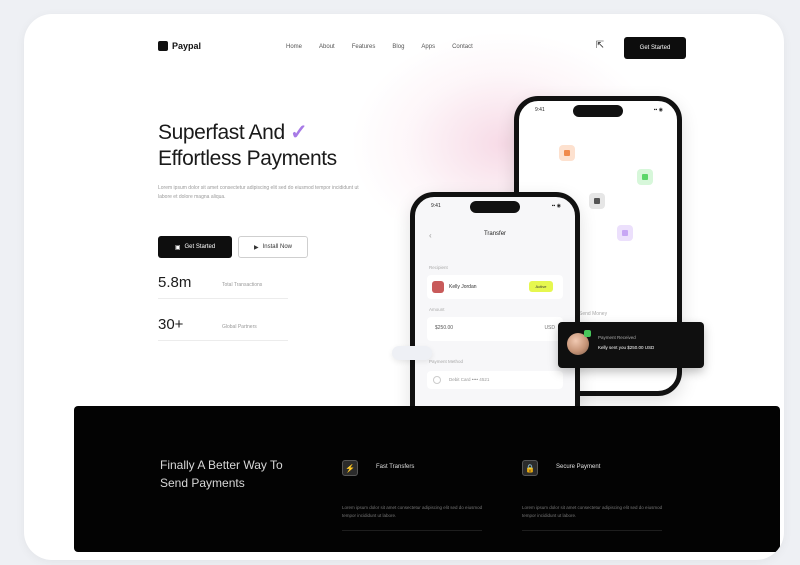  What do you see at coordinates (567, 153) in the screenshot?
I see `orange-app-icon` at bounding box center [567, 153].